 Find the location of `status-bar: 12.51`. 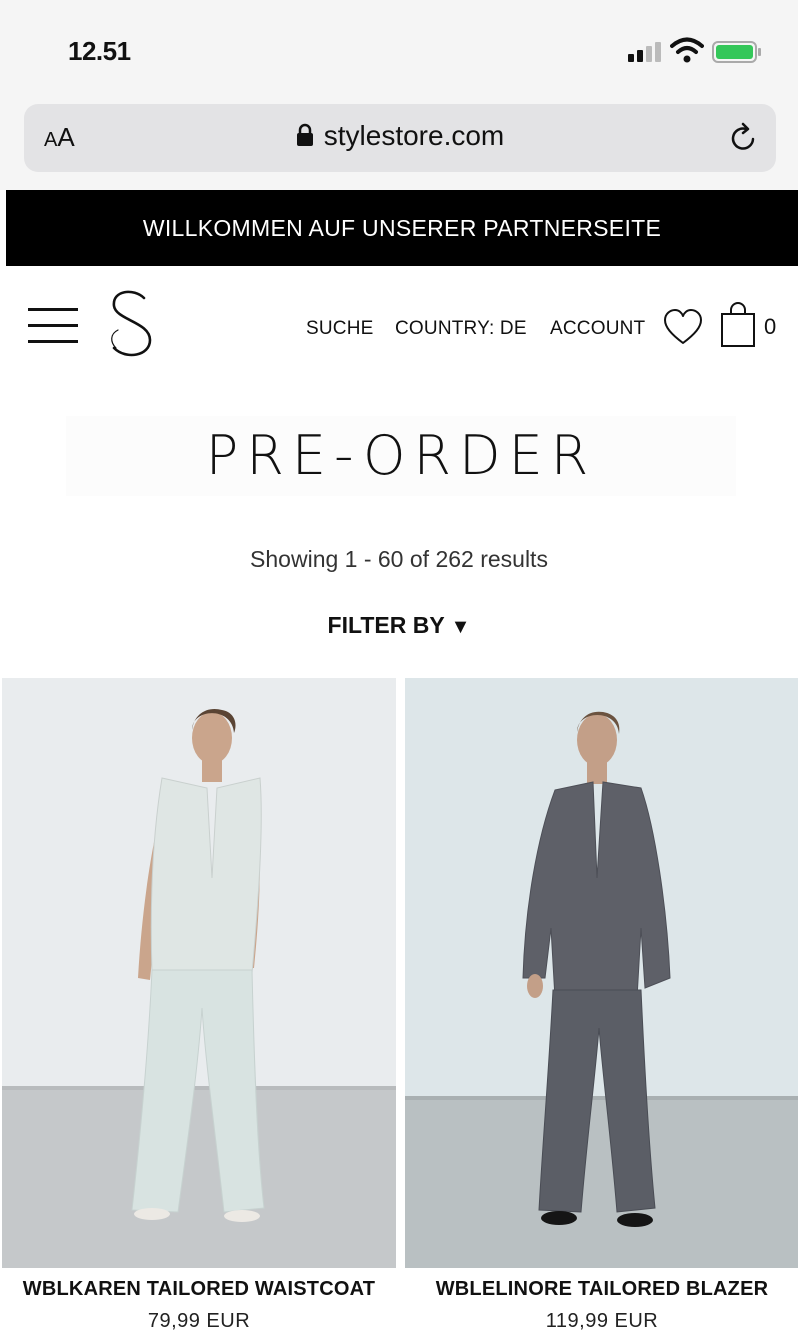

status-bar: 12.51 is located at coordinates (399, 48).